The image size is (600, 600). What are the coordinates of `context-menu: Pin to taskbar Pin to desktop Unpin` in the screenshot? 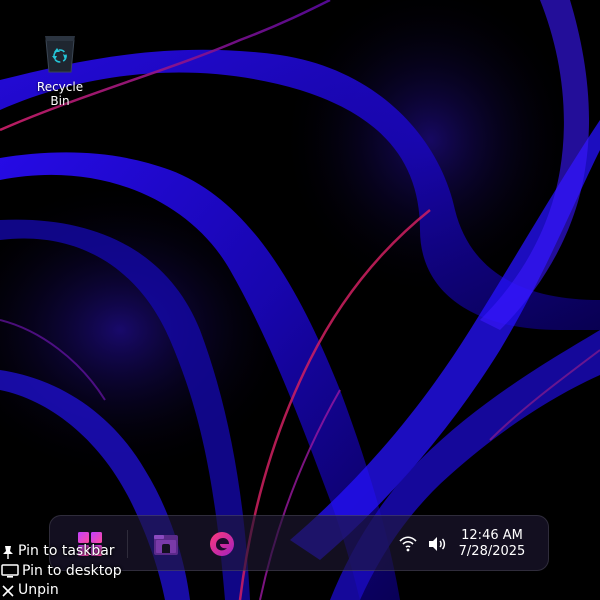 It's located at (70, 571).